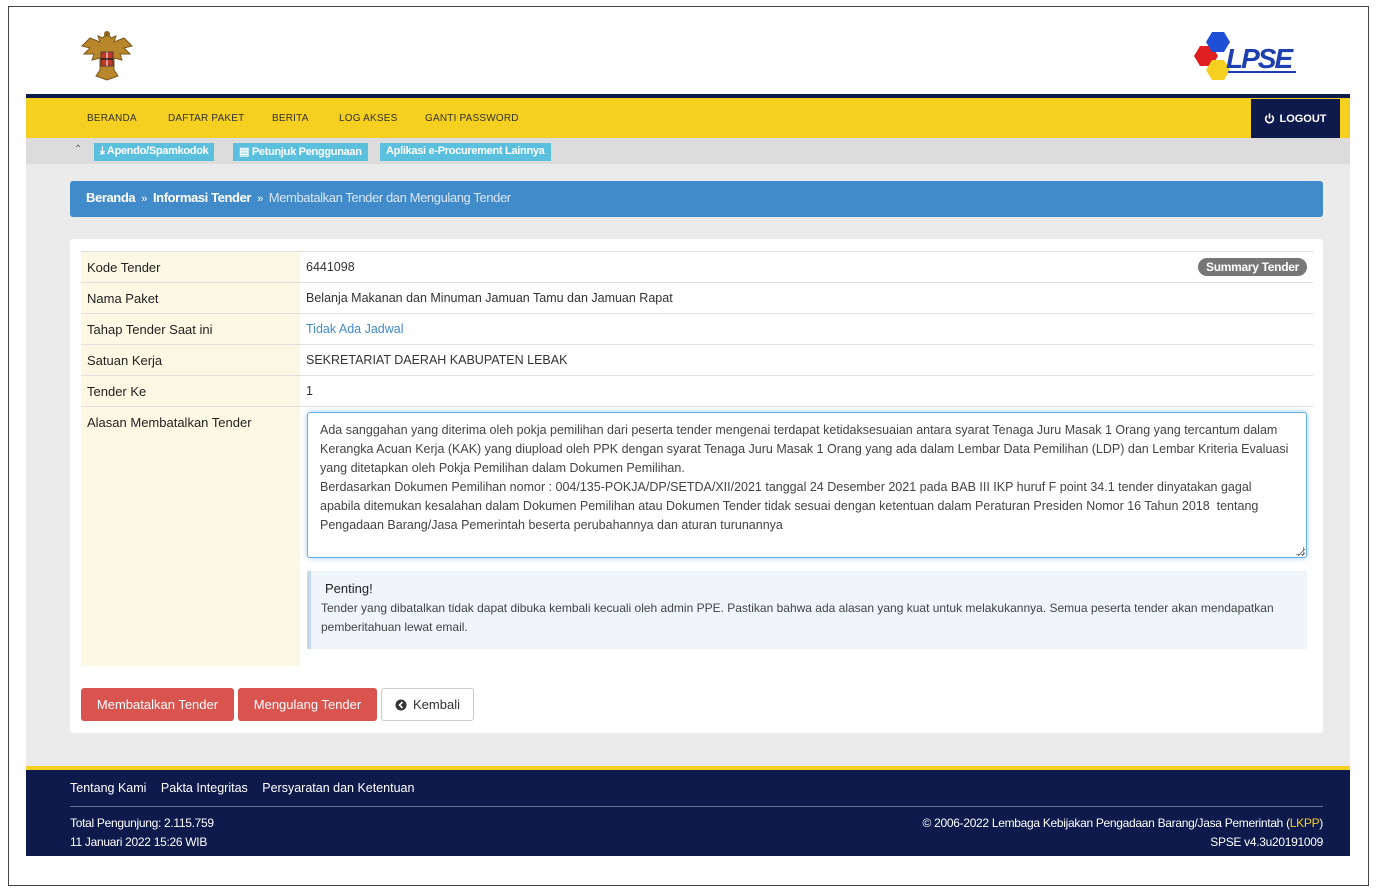  I want to click on svg-text: LPSE, so click(1260, 58).